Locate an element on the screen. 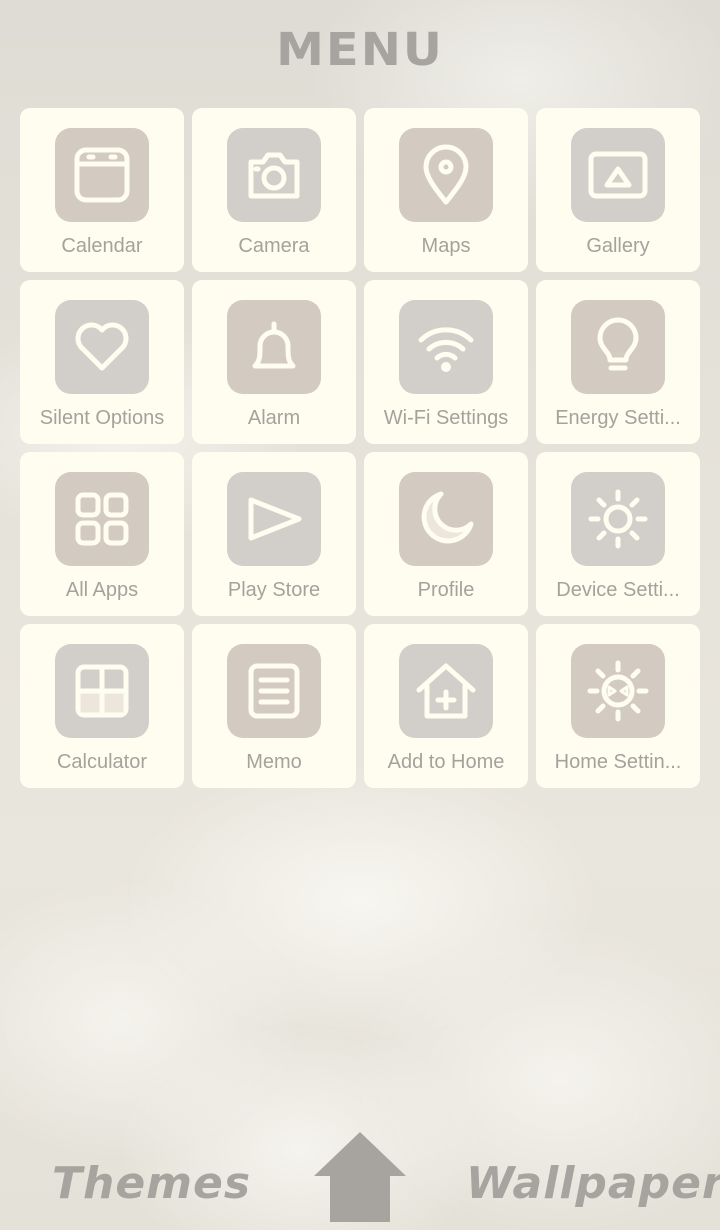 The image size is (720, 1230). bell-icon is located at coordinates (274, 347).